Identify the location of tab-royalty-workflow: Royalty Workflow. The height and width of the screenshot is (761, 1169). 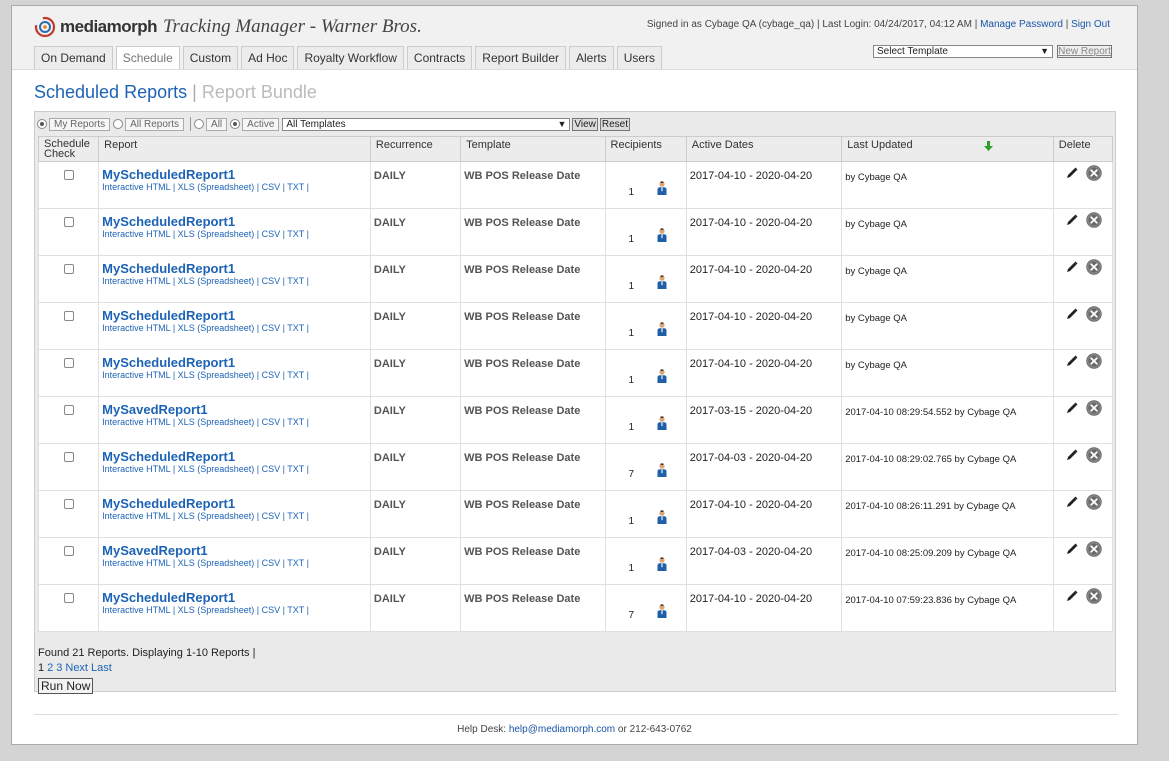
(350, 57).